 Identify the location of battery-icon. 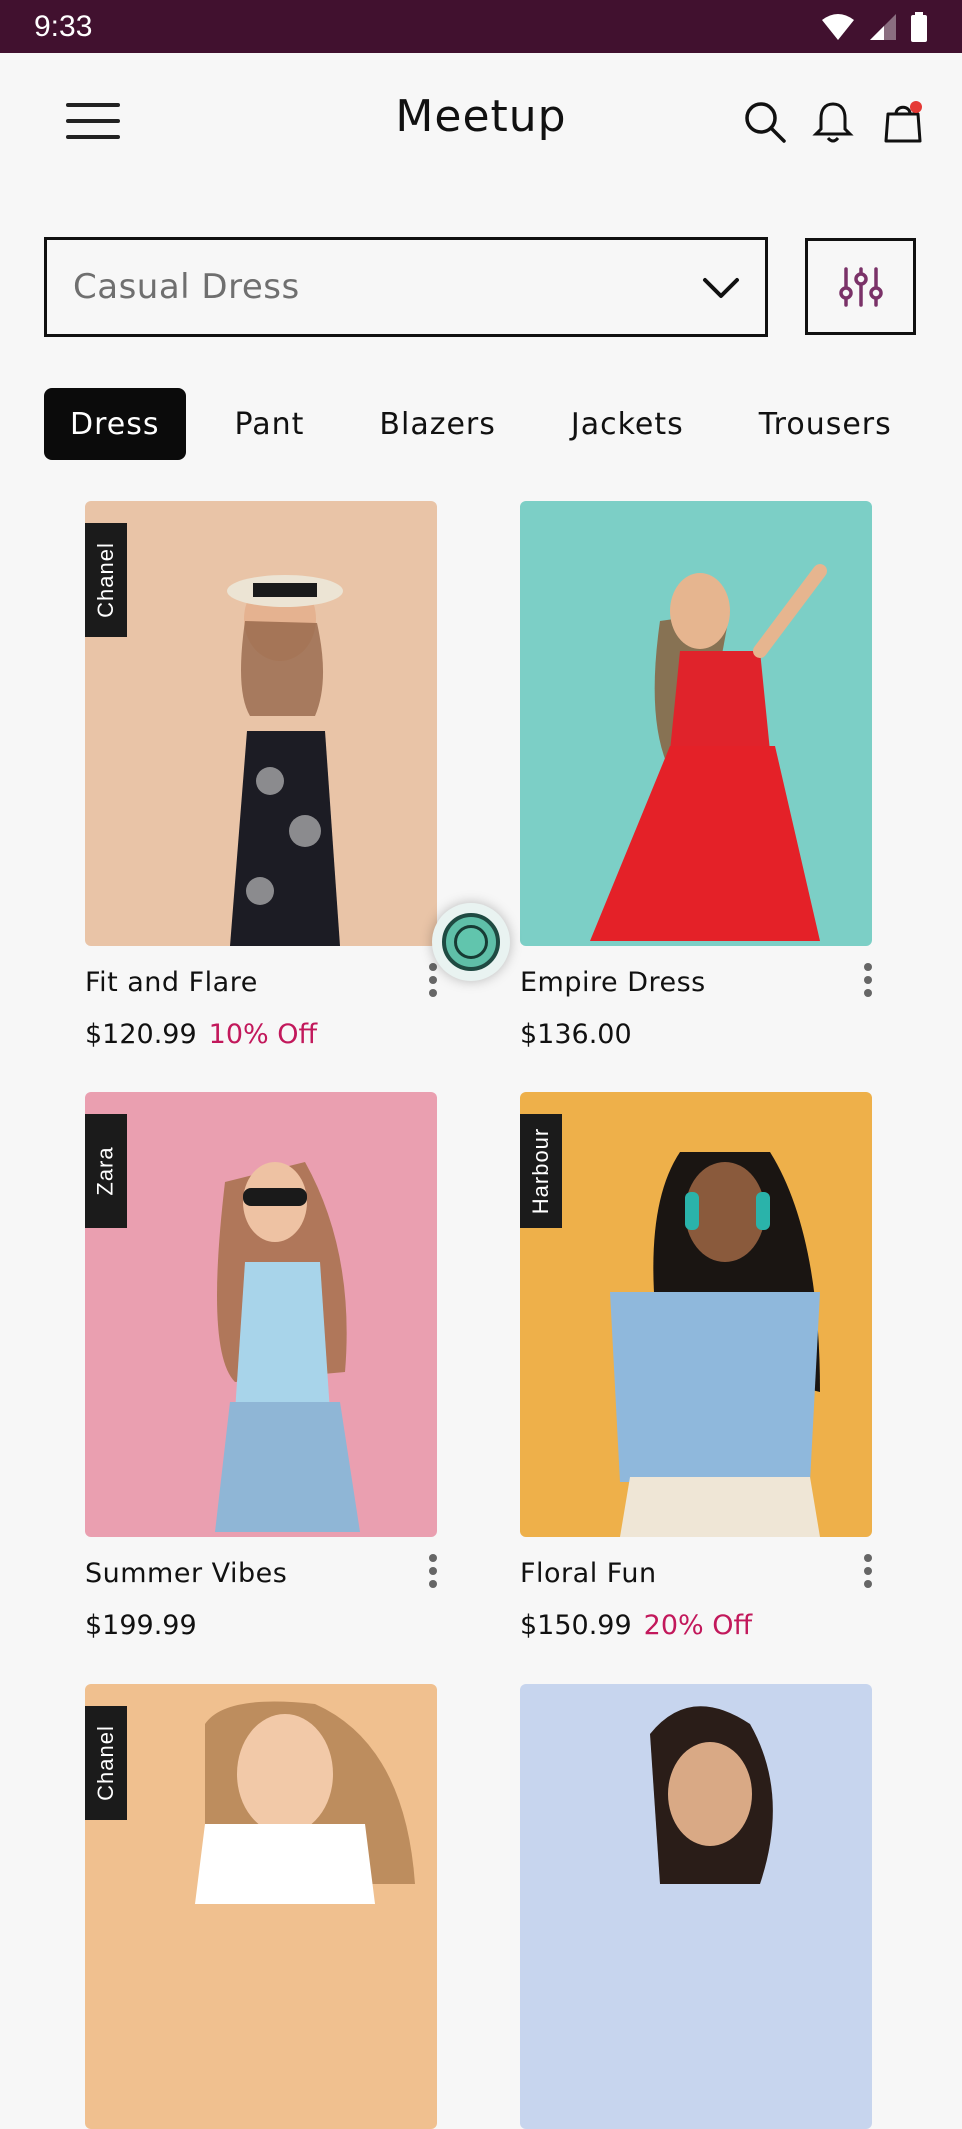
(919, 26).